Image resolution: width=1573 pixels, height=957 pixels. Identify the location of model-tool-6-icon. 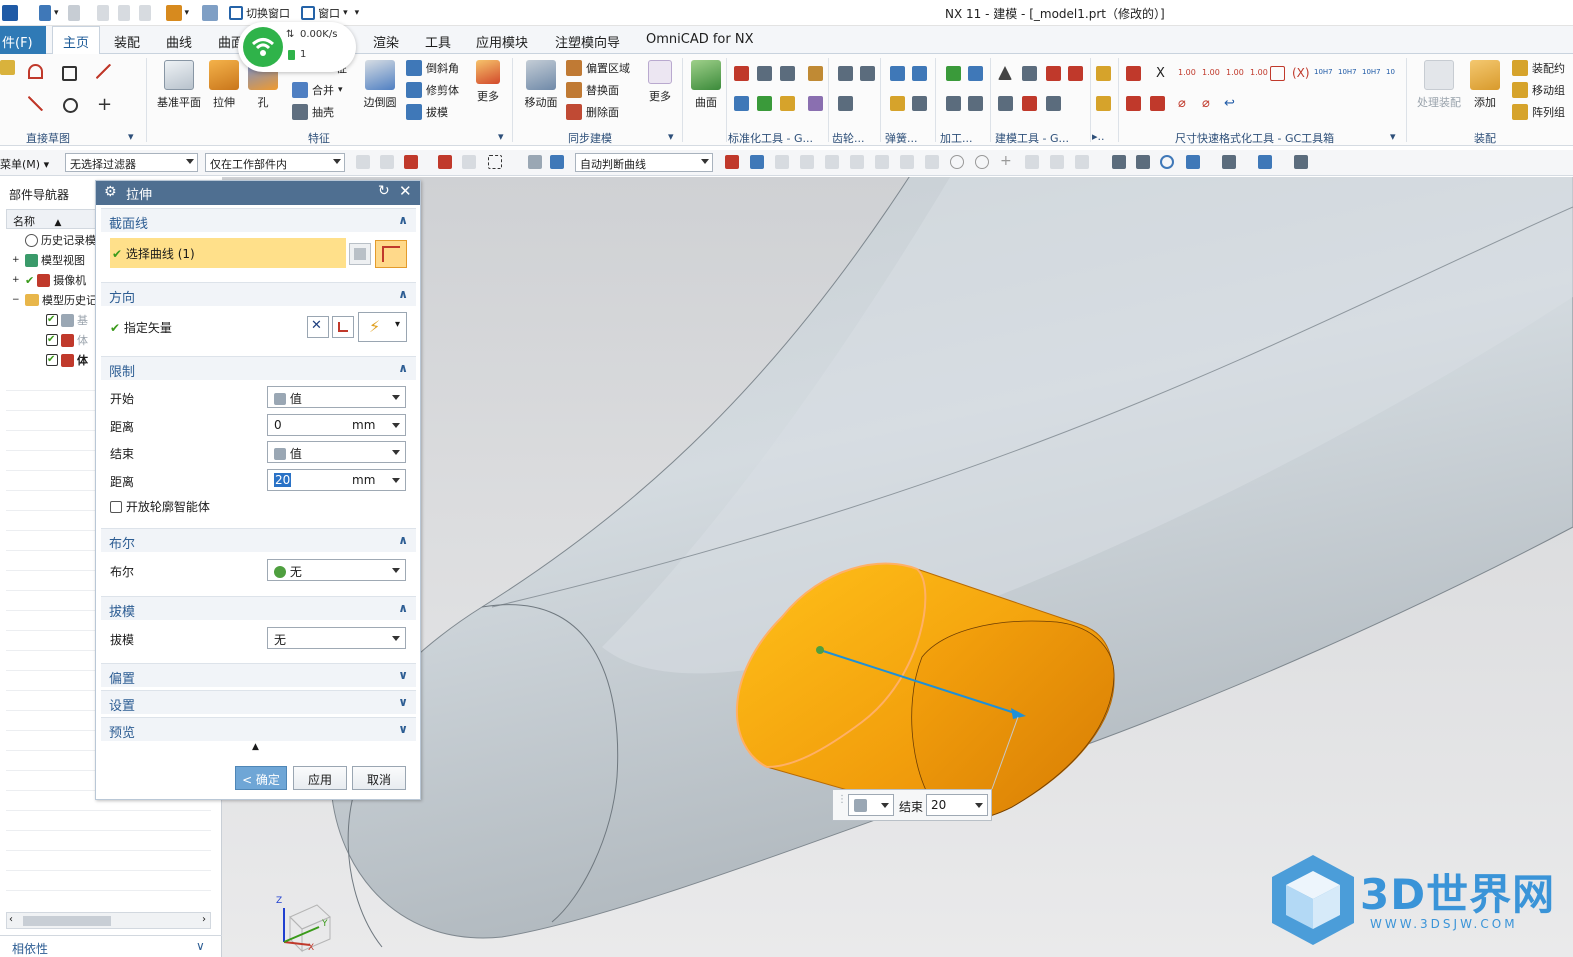
(1053, 103).